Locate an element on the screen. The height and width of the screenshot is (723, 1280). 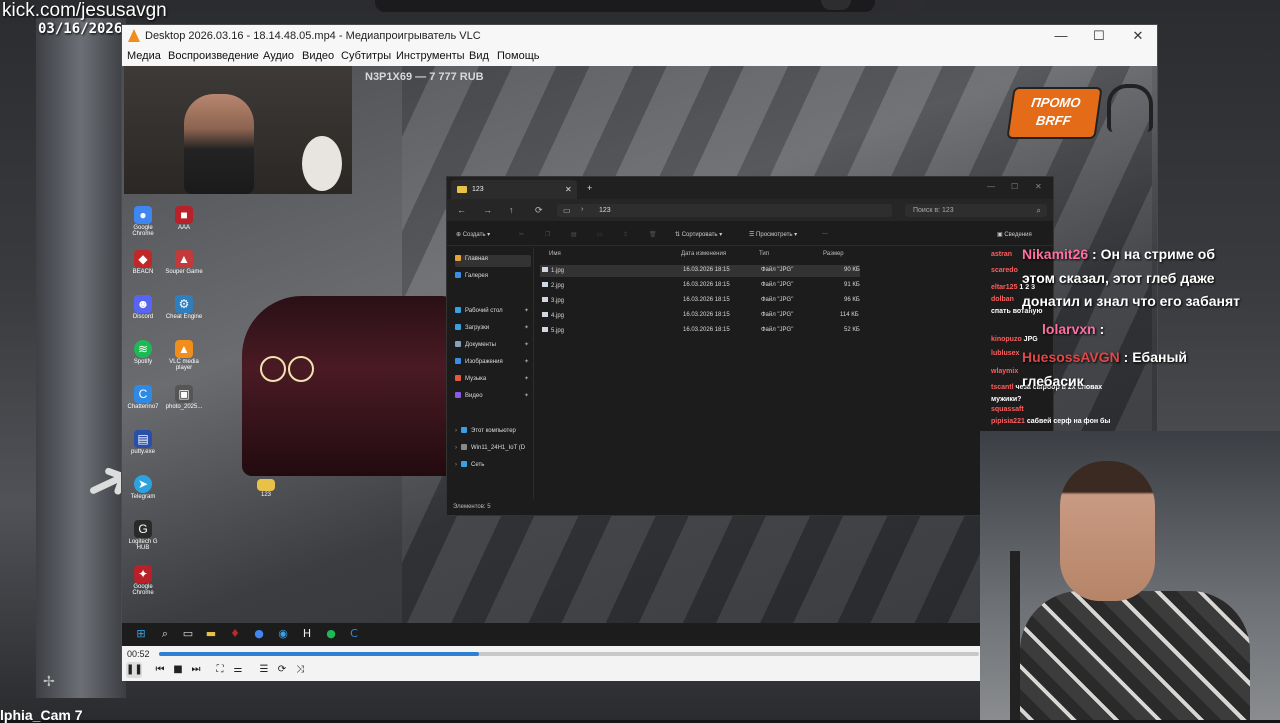
file-row: 1.jpg 16.03.2026 18:15 Файл "JPG" 90 КБ is located at coordinates (700, 271).